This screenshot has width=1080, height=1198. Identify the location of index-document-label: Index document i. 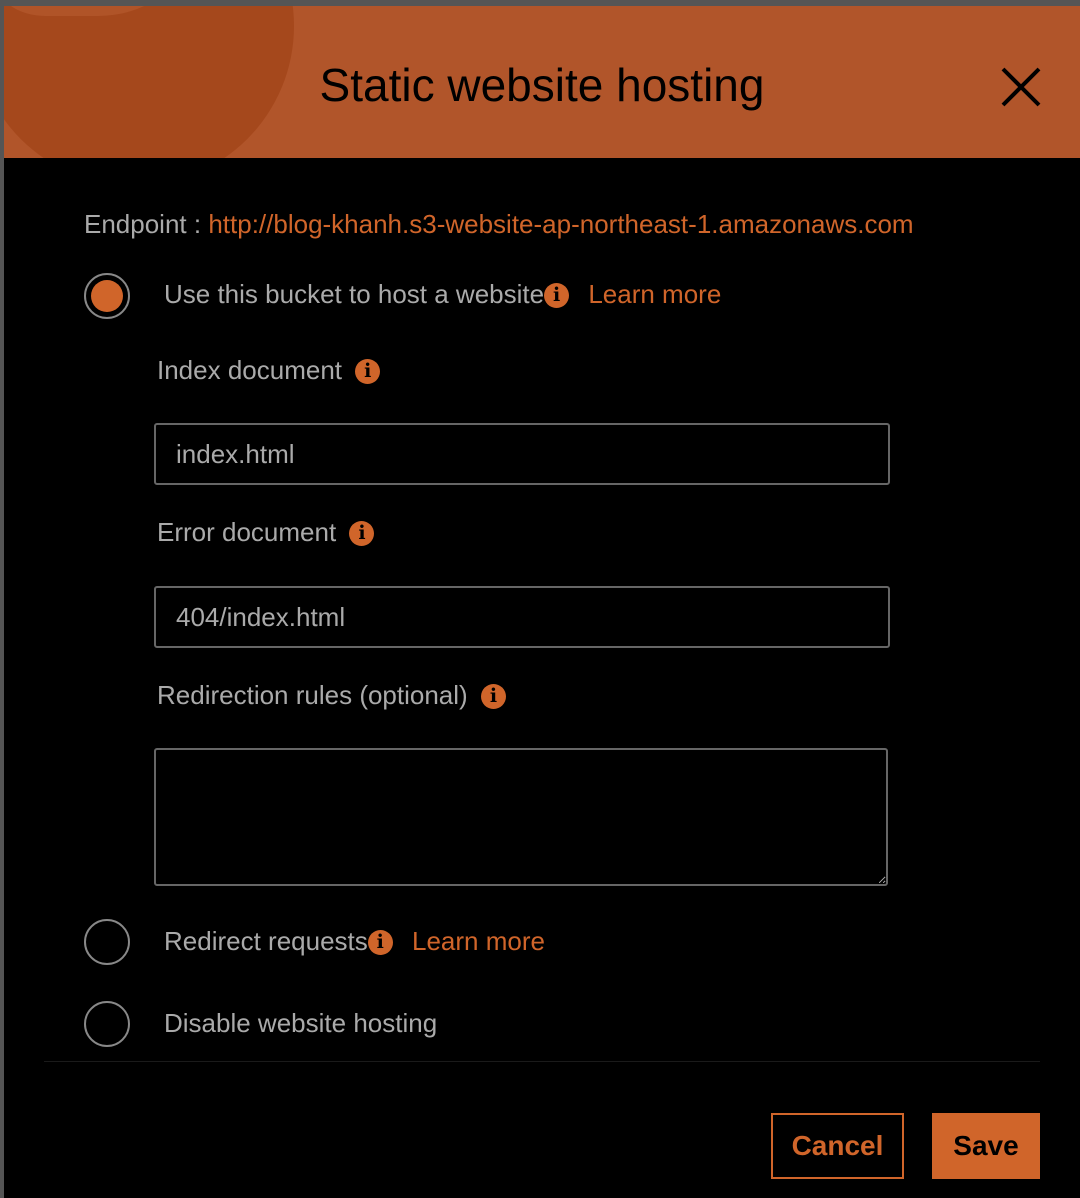
(269, 370).